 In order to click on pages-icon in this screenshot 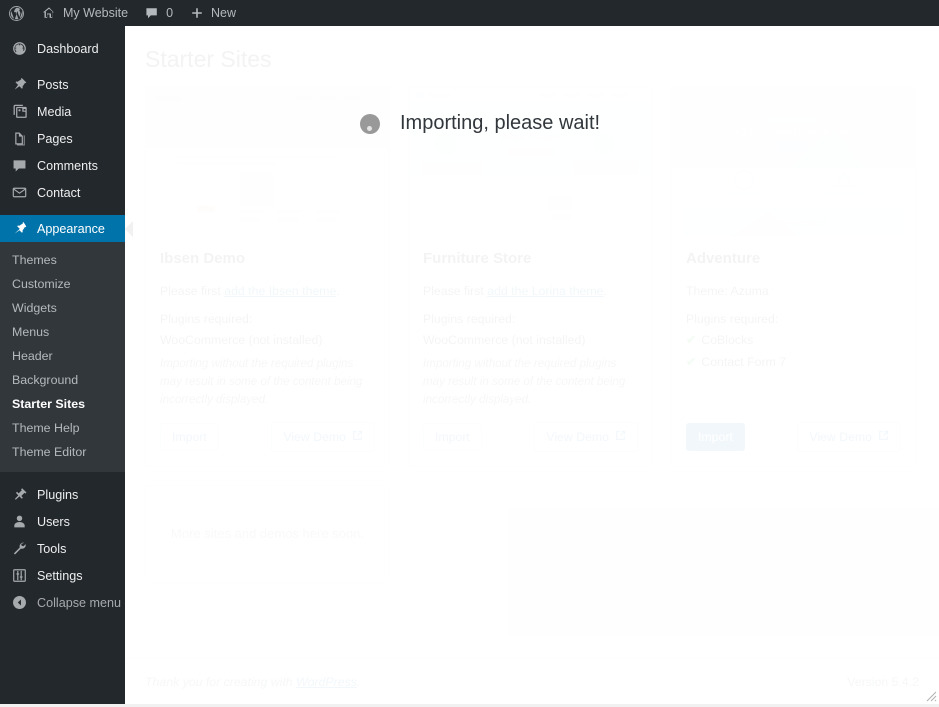, I will do `click(19, 139)`.